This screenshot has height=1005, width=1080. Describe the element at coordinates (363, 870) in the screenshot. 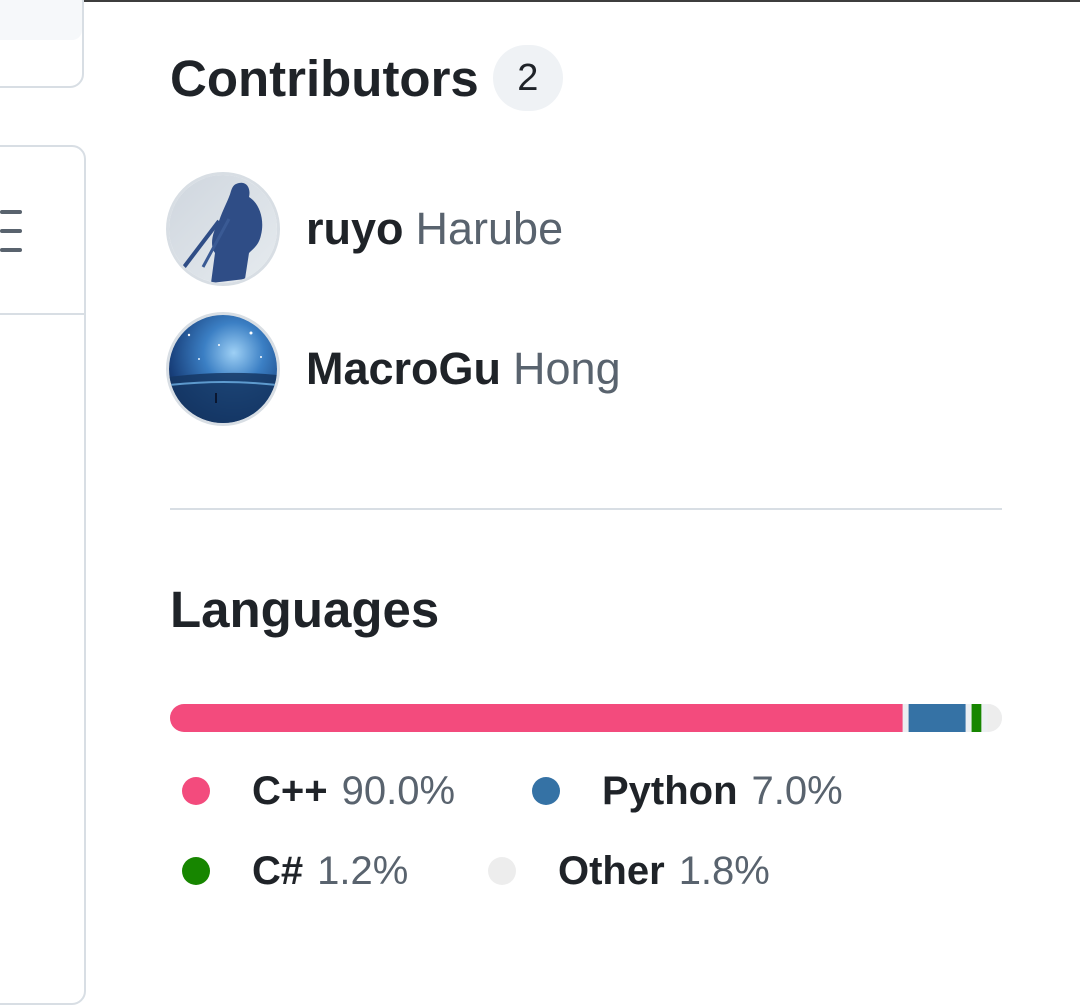

I see `legend-language-percent: 1.2%` at that location.